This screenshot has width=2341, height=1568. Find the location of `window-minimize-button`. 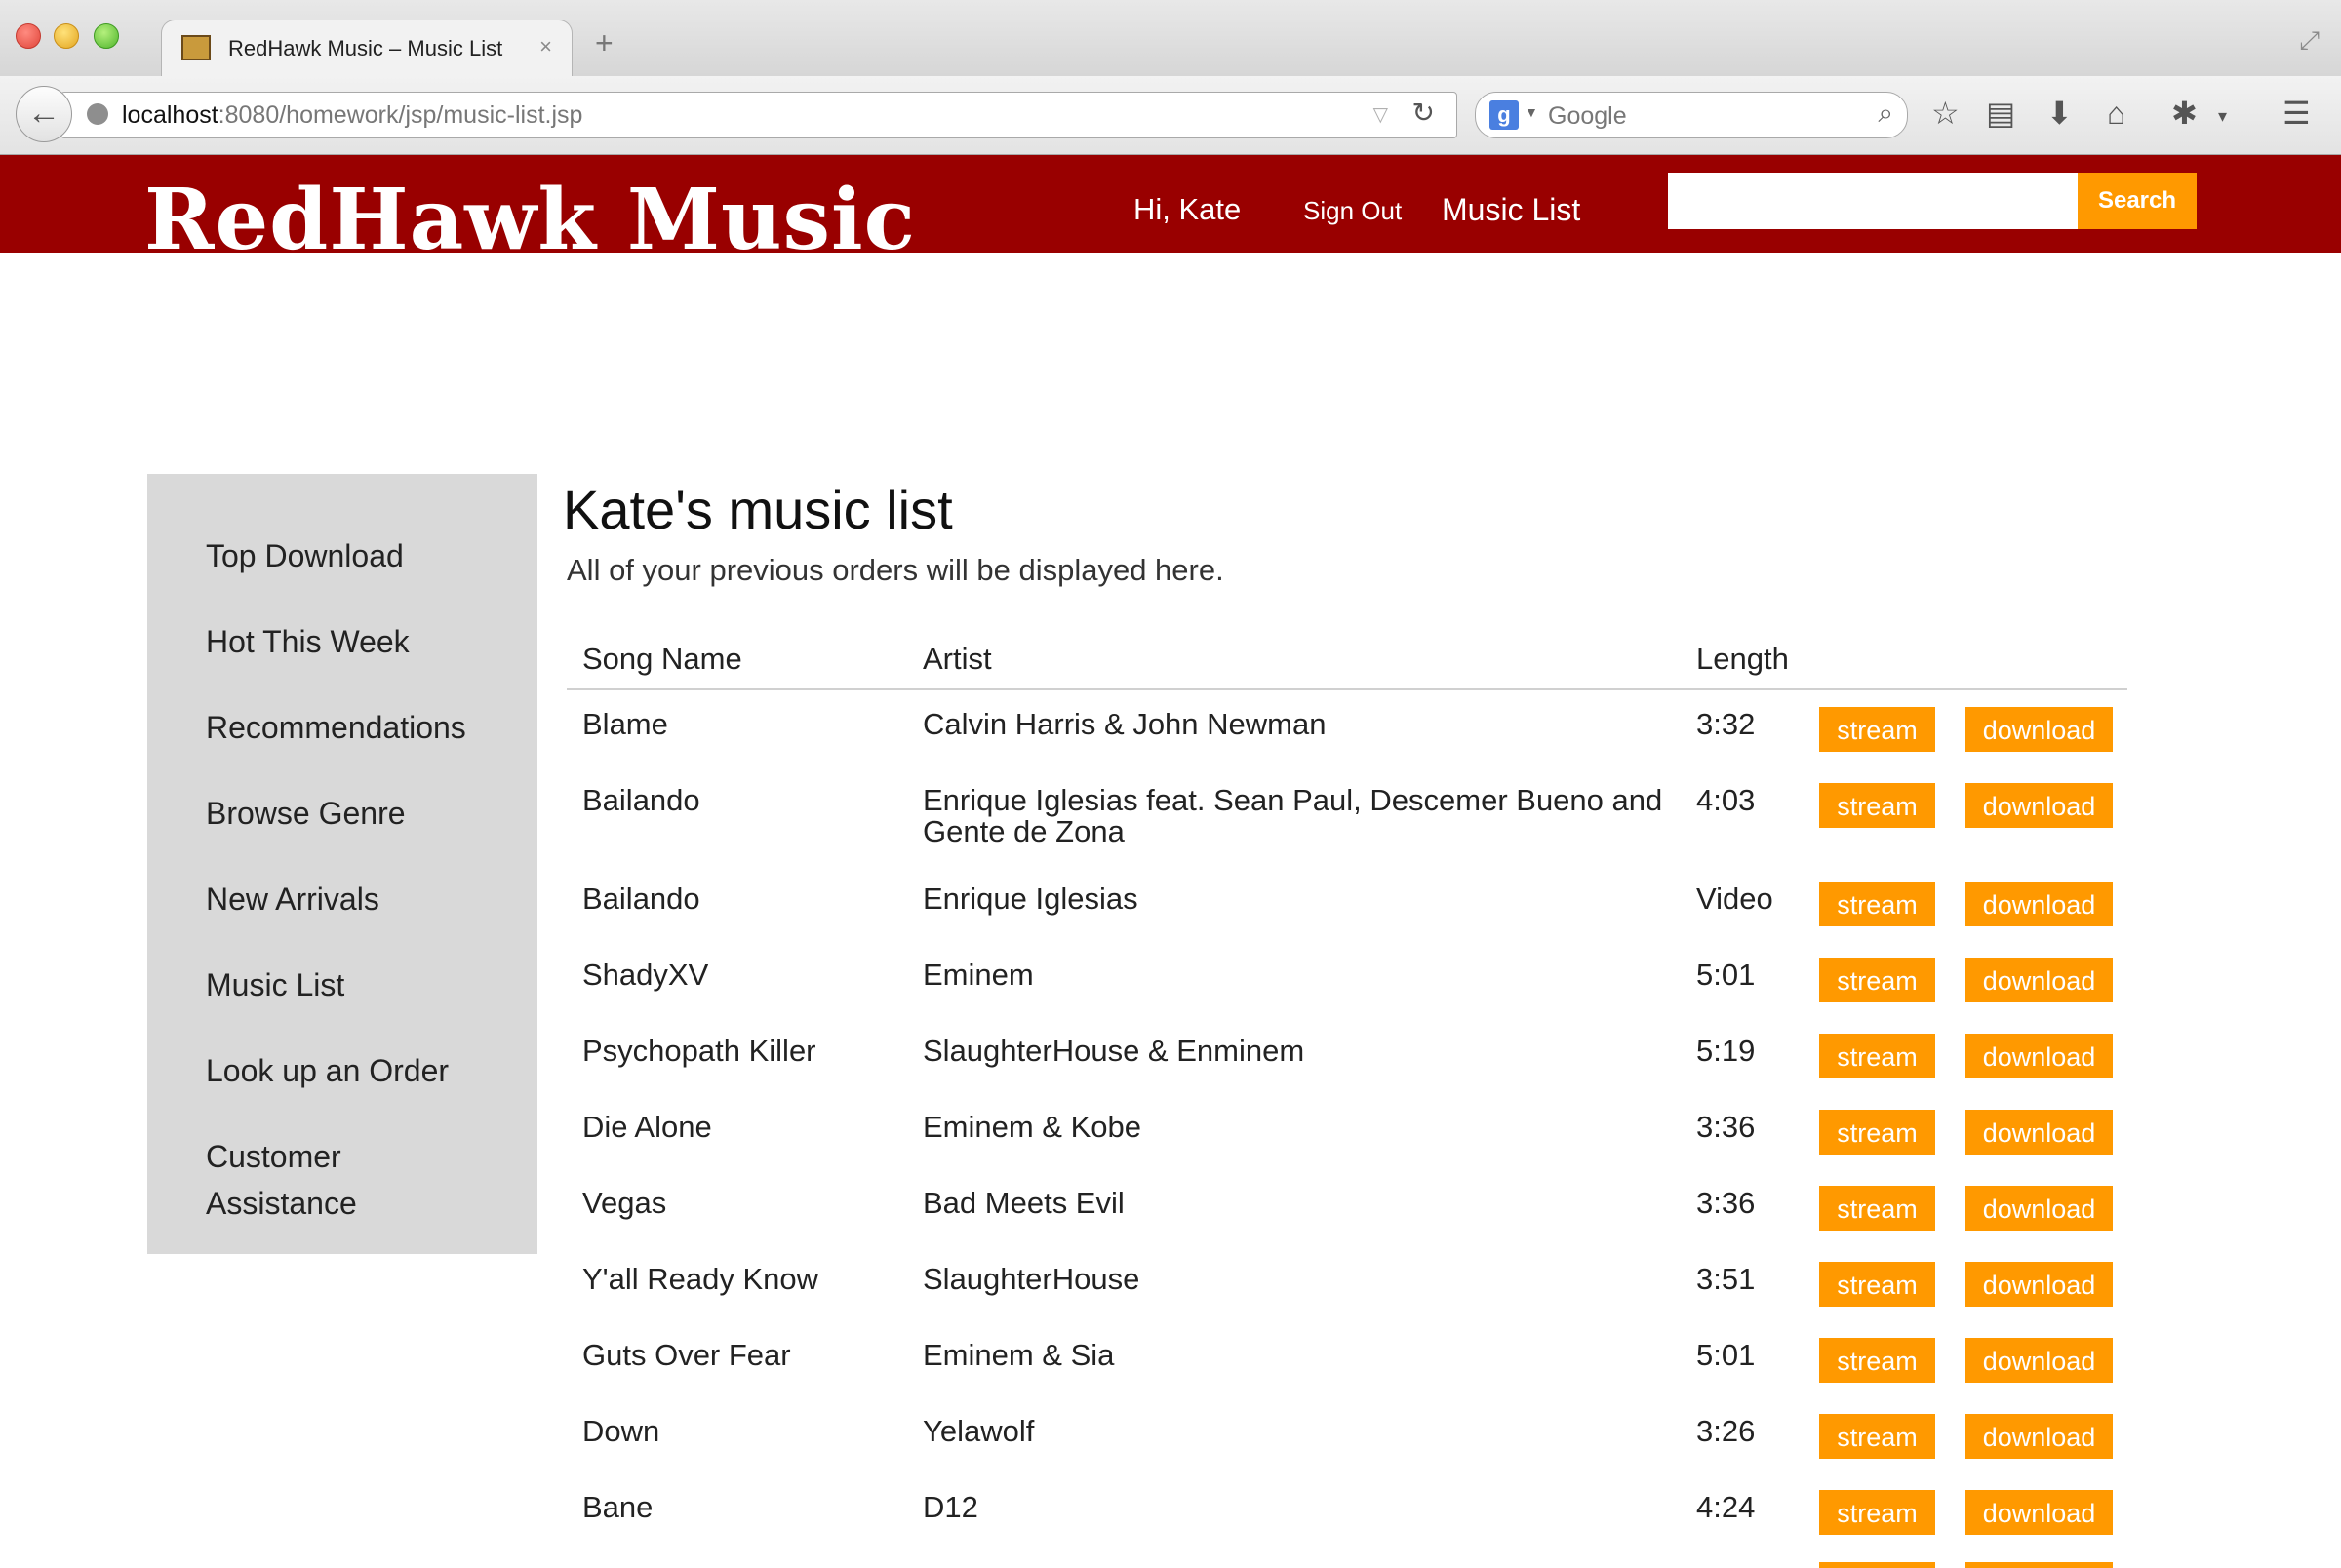

window-minimize-button is located at coordinates (66, 36).